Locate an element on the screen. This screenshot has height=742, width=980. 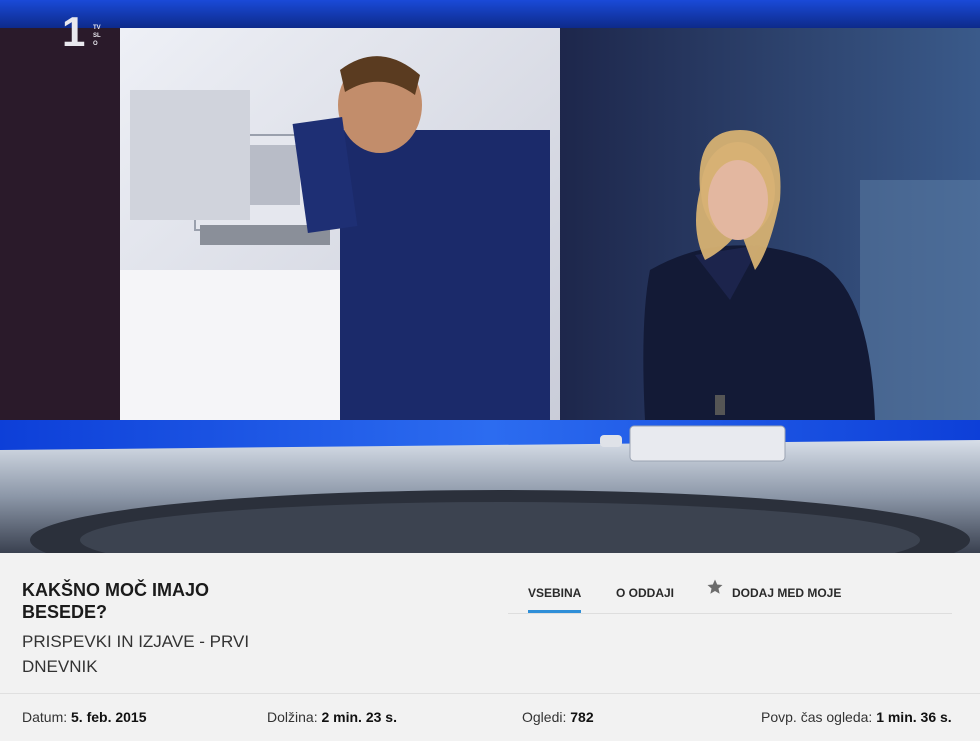
stat-avg-watch-time-value: 1 min. 36 s. is located at coordinates (914, 717).